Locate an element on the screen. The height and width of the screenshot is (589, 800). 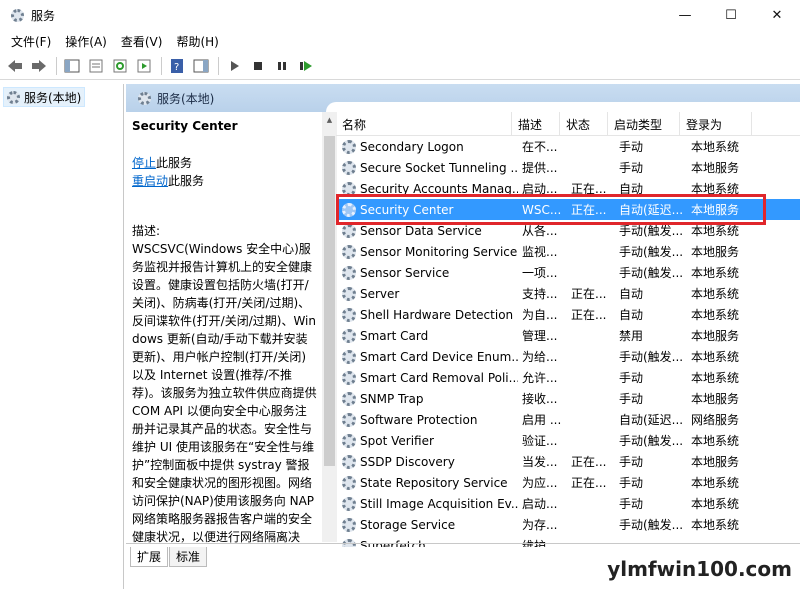
help-icon: ? is located at coordinates (177, 66).